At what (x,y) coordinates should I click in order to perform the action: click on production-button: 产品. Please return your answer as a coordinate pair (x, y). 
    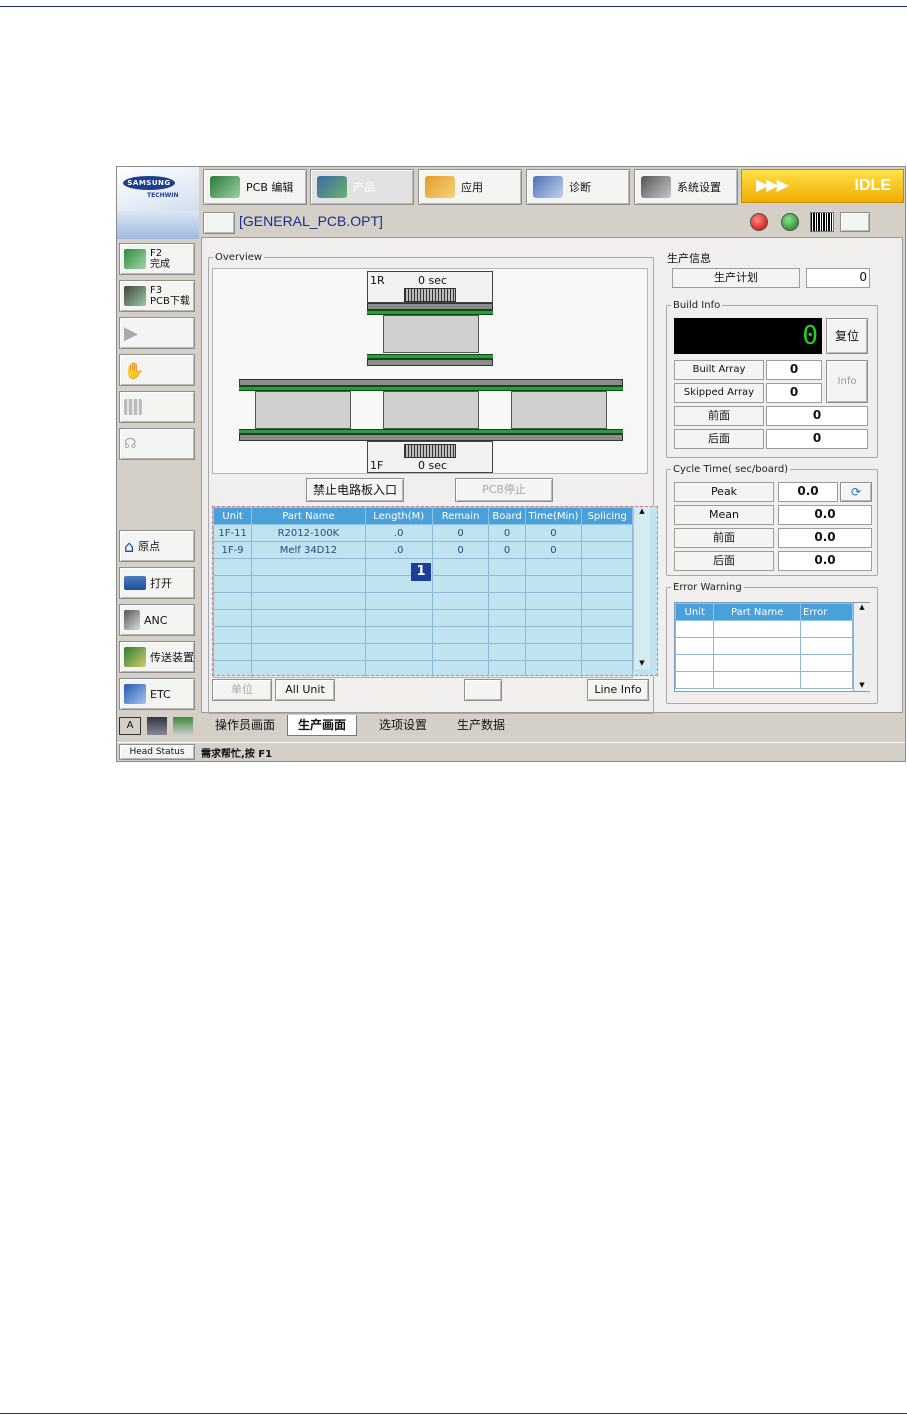
    Looking at the image, I should click on (362, 187).